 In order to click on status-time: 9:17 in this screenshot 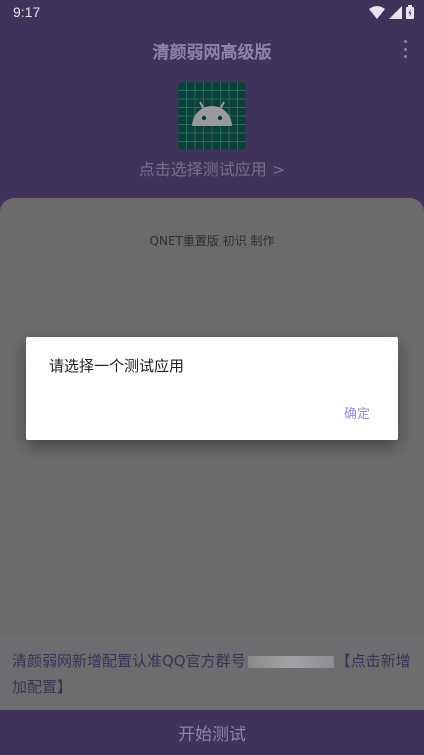, I will do `click(27, 12)`.